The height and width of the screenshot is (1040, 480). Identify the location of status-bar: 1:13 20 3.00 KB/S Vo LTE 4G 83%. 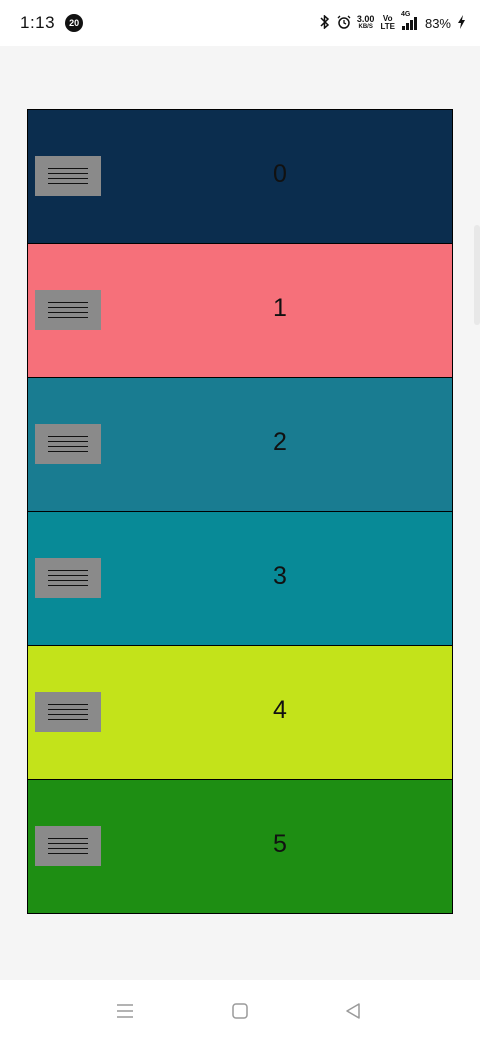
(240, 23).